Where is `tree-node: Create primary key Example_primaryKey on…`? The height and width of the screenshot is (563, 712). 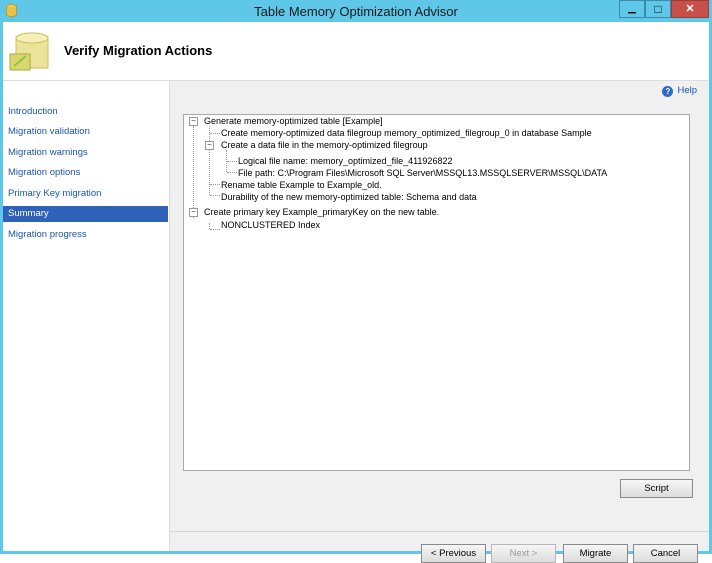 tree-node: Create primary key Example_primaryKey on… is located at coordinates (321, 212).